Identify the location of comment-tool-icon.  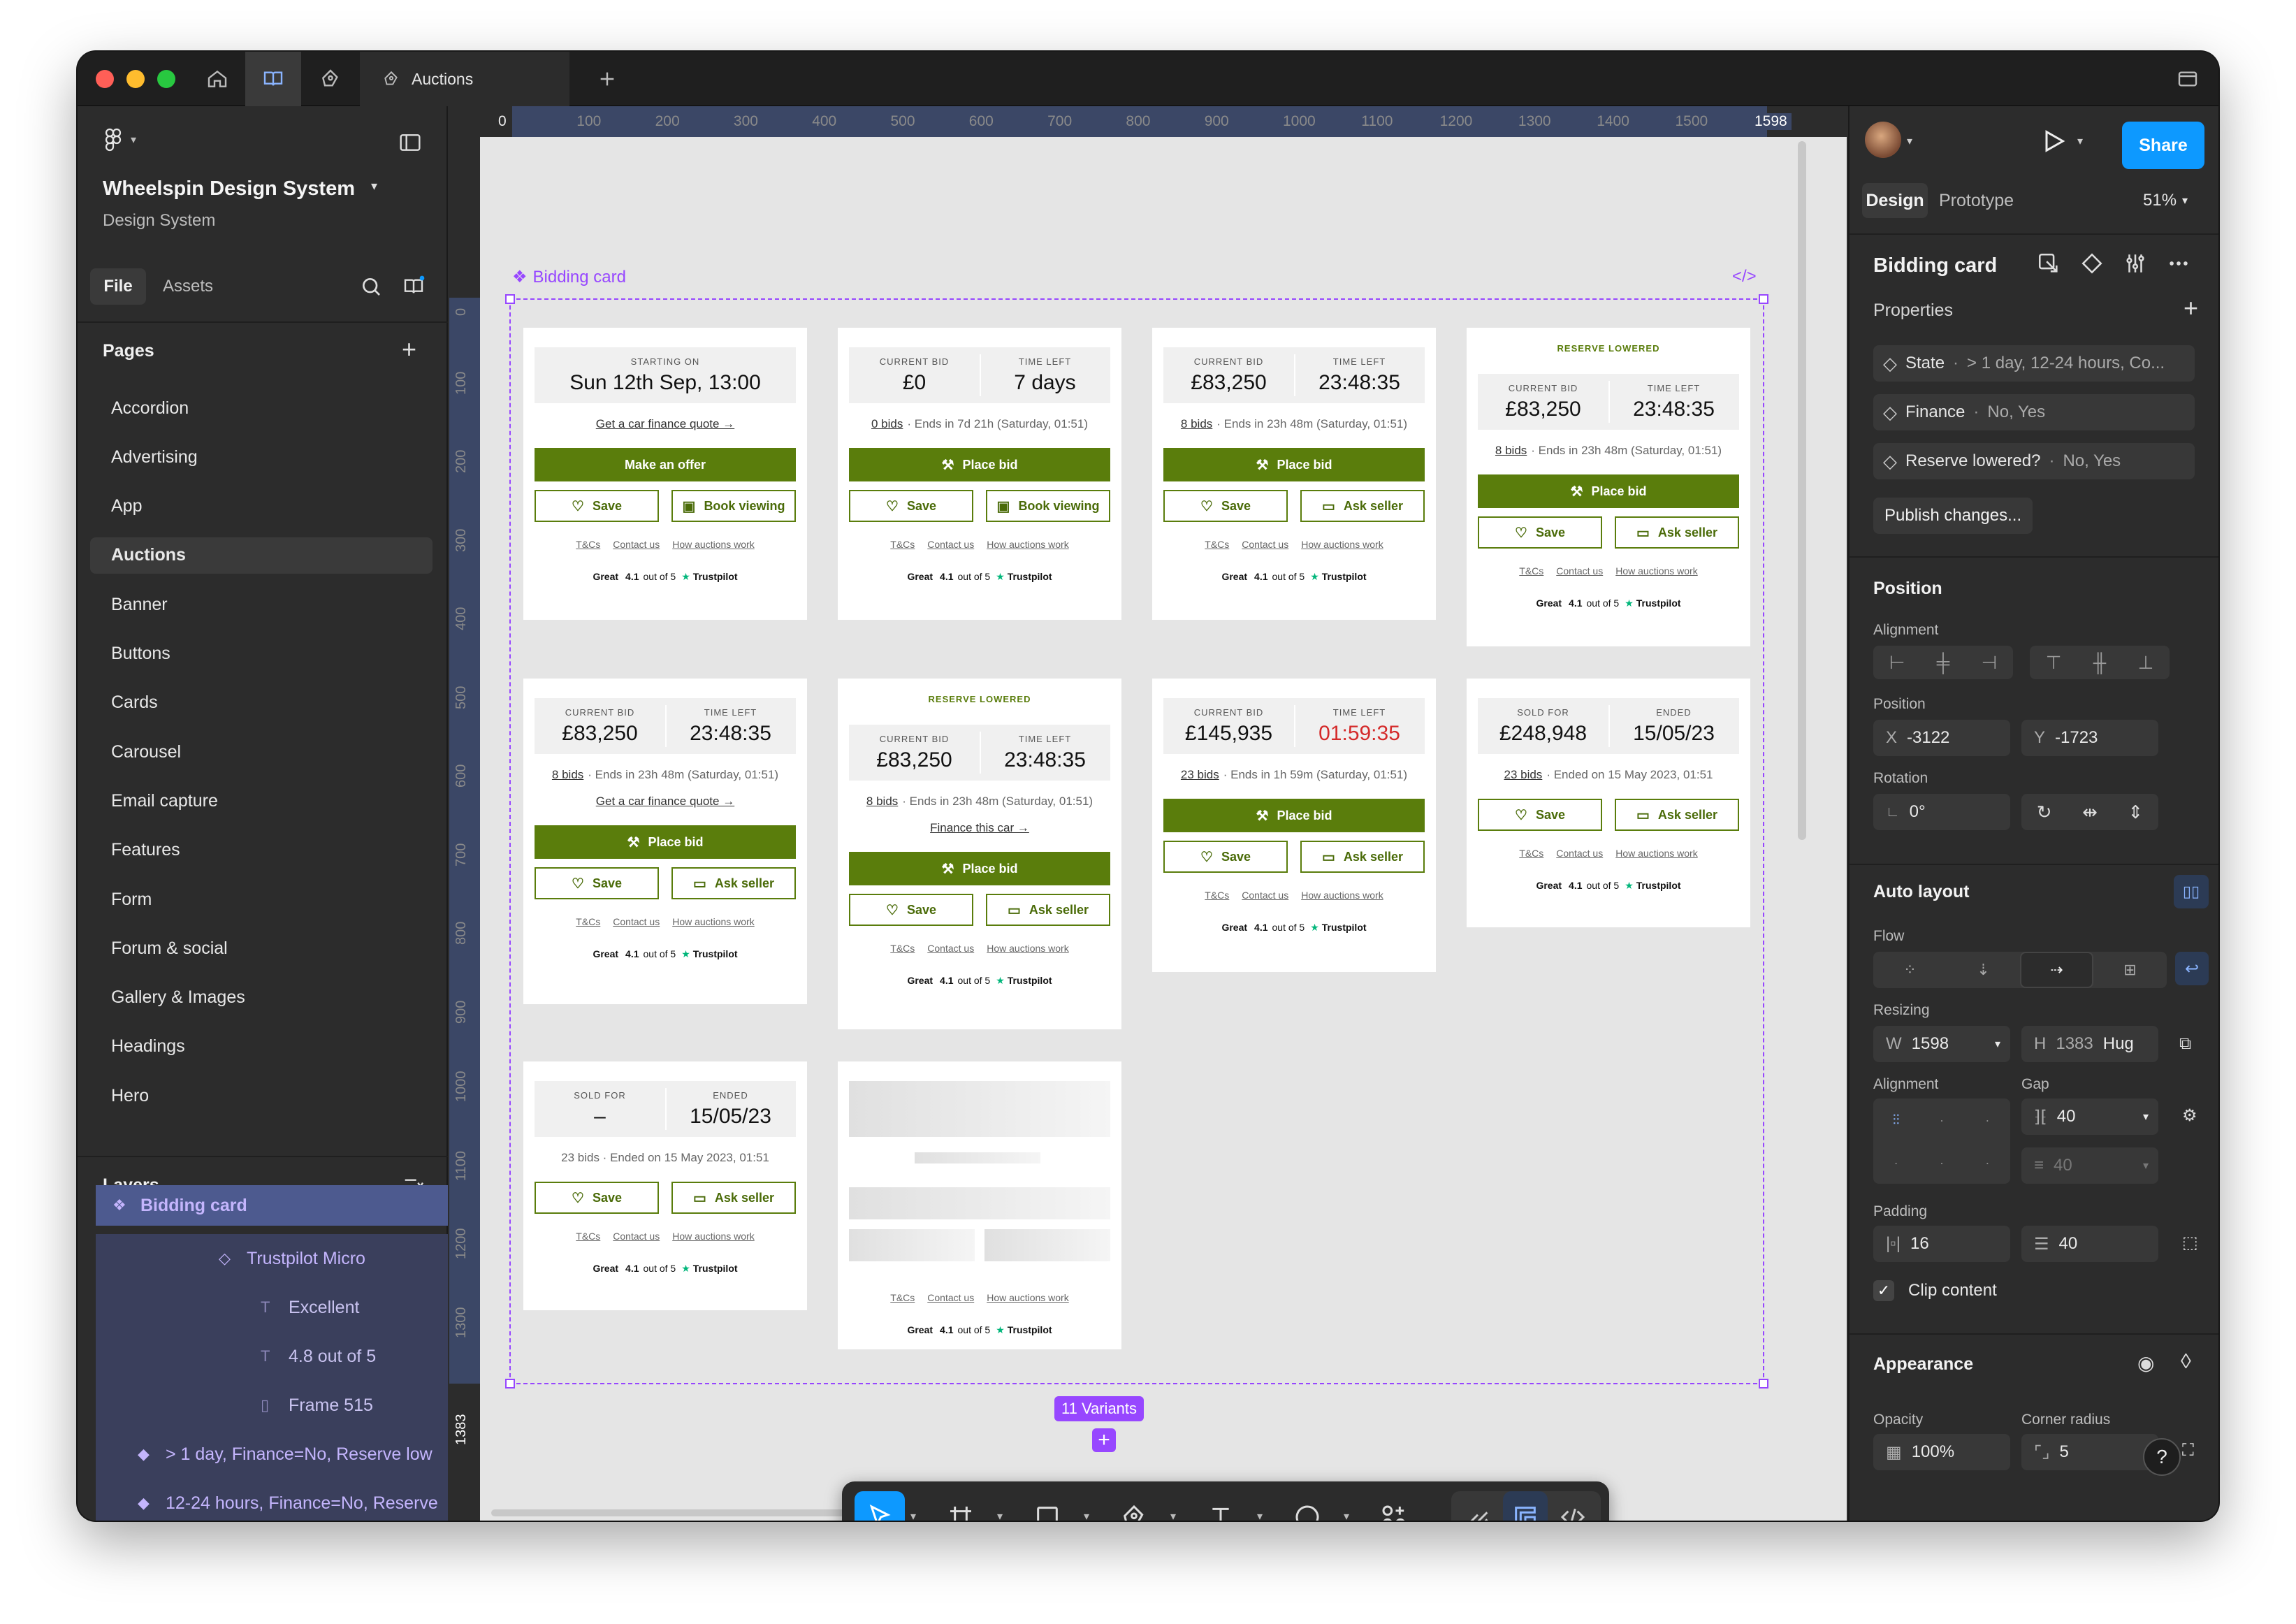
(1307, 1506).